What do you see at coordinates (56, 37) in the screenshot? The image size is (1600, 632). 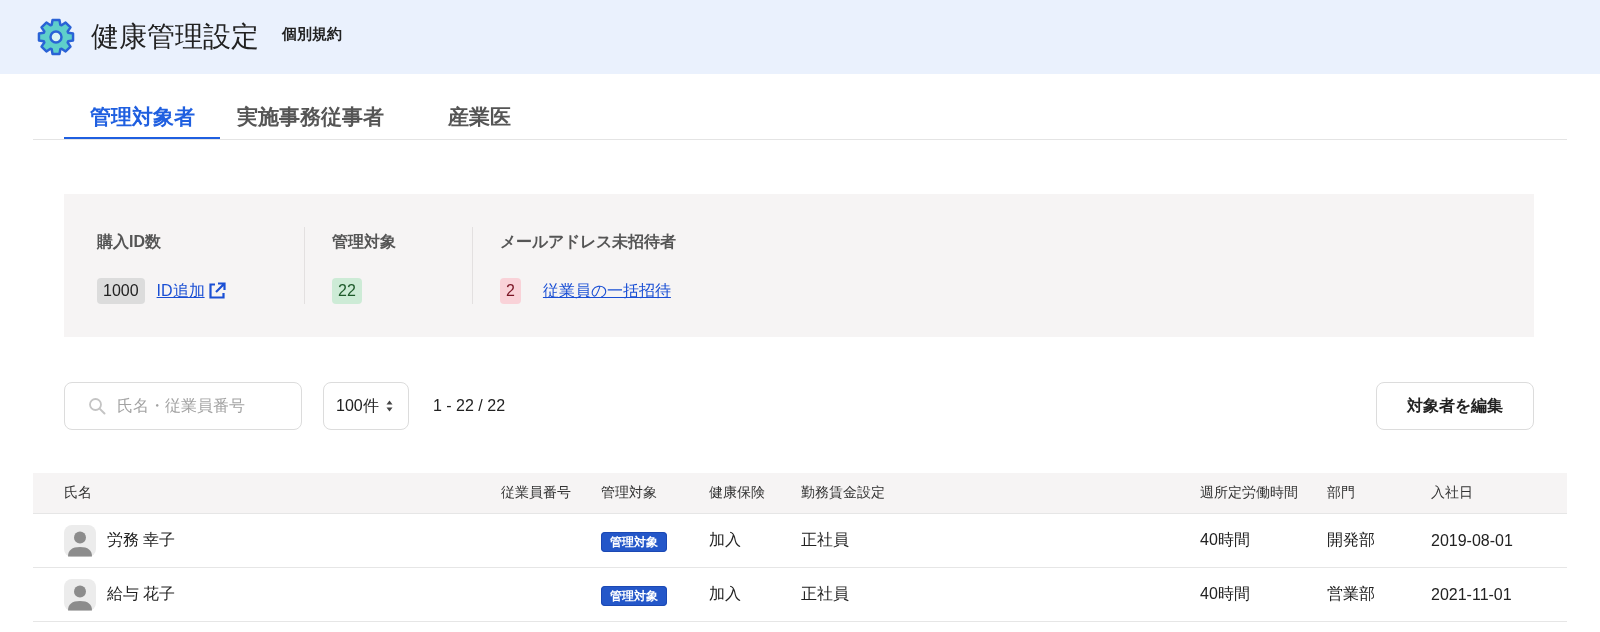 I see `settings-icon` at bounding box center [56, 37].